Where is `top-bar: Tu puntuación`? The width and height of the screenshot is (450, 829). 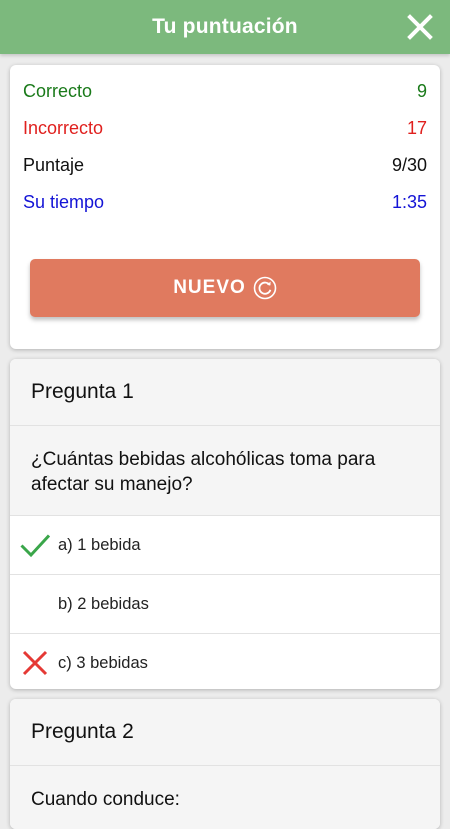
top-bar: Tu puntuación is located at coordinates (225, 27).